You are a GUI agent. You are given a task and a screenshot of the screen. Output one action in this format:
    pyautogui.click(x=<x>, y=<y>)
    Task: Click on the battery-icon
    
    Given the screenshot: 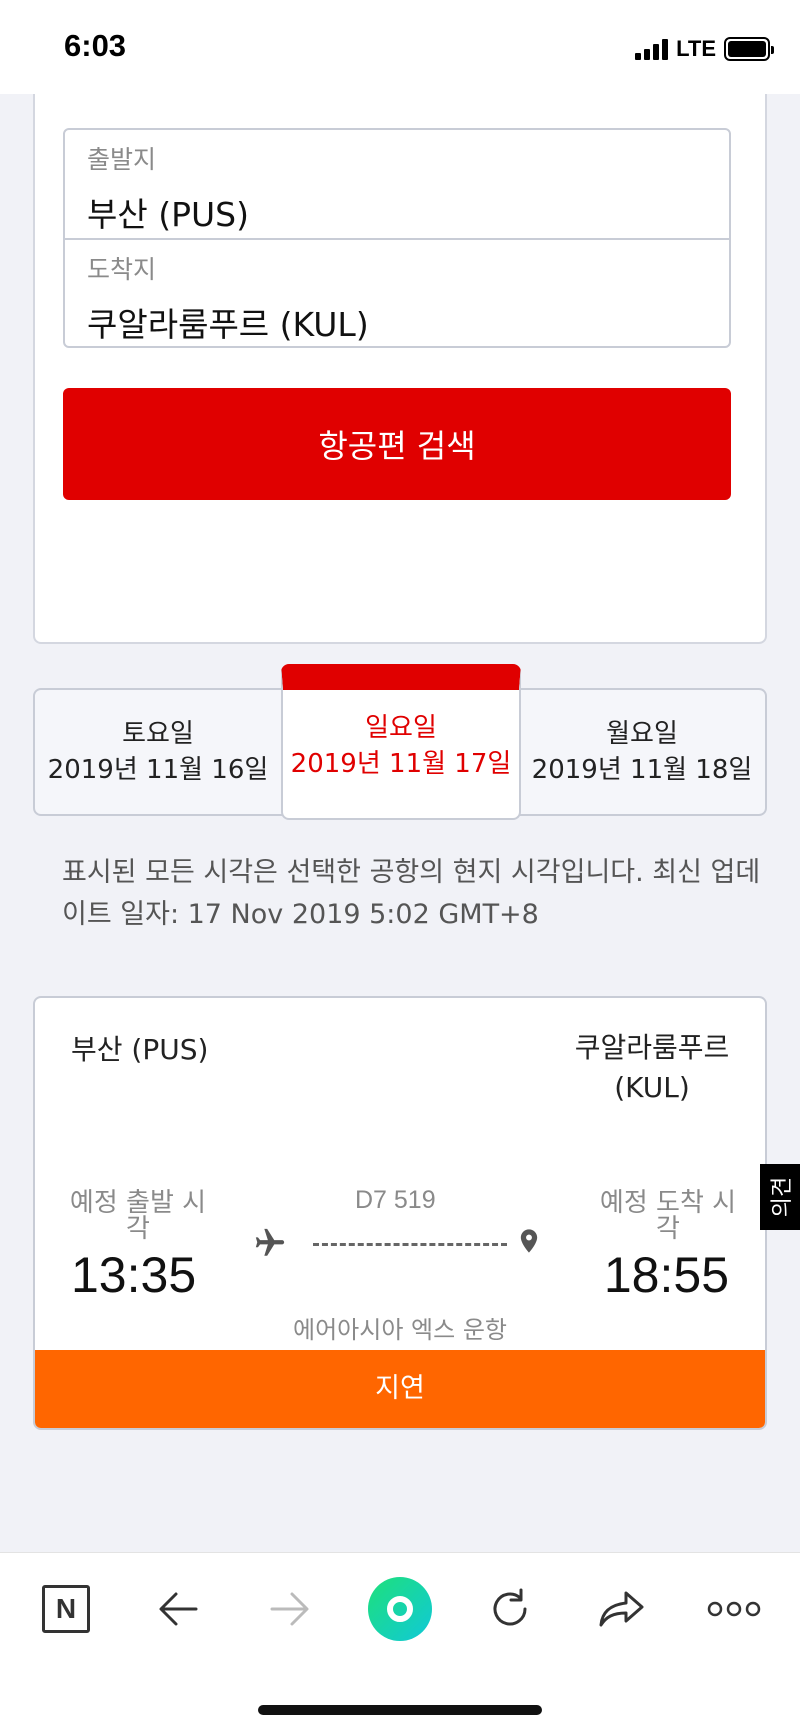 What is the action you would take?
    pyautogui.click(x=749, y=49)
    